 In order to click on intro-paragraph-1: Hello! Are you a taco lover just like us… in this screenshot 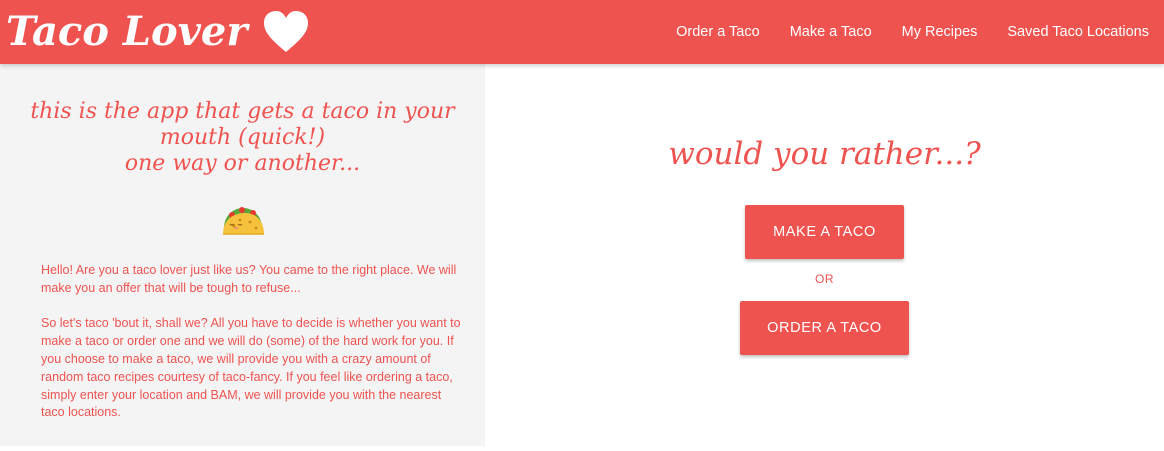, I will do `click(249, 279)`.